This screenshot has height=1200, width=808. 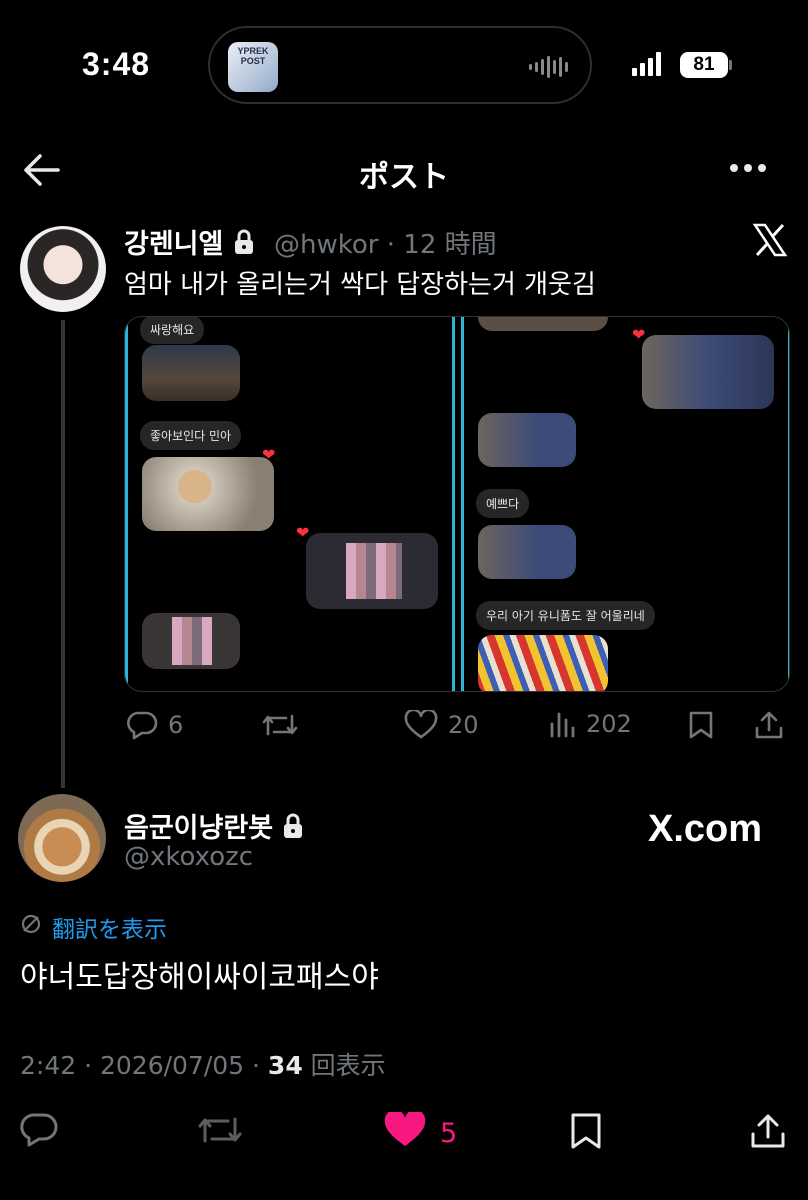 What do you see at coordinates (562, 724) in the screenshot?
I see `views-icon` at bounding box center [562, 724].